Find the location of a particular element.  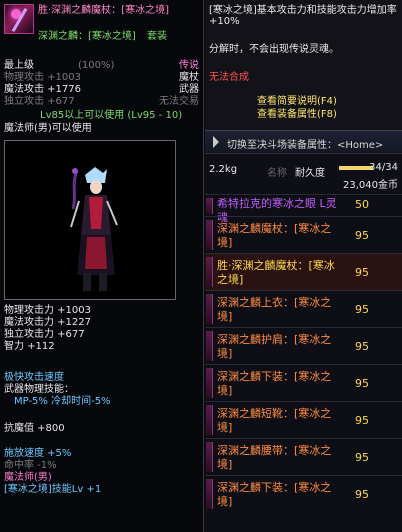

cast-speed: 施放速度 +5% is located at coordinates (38, 453).